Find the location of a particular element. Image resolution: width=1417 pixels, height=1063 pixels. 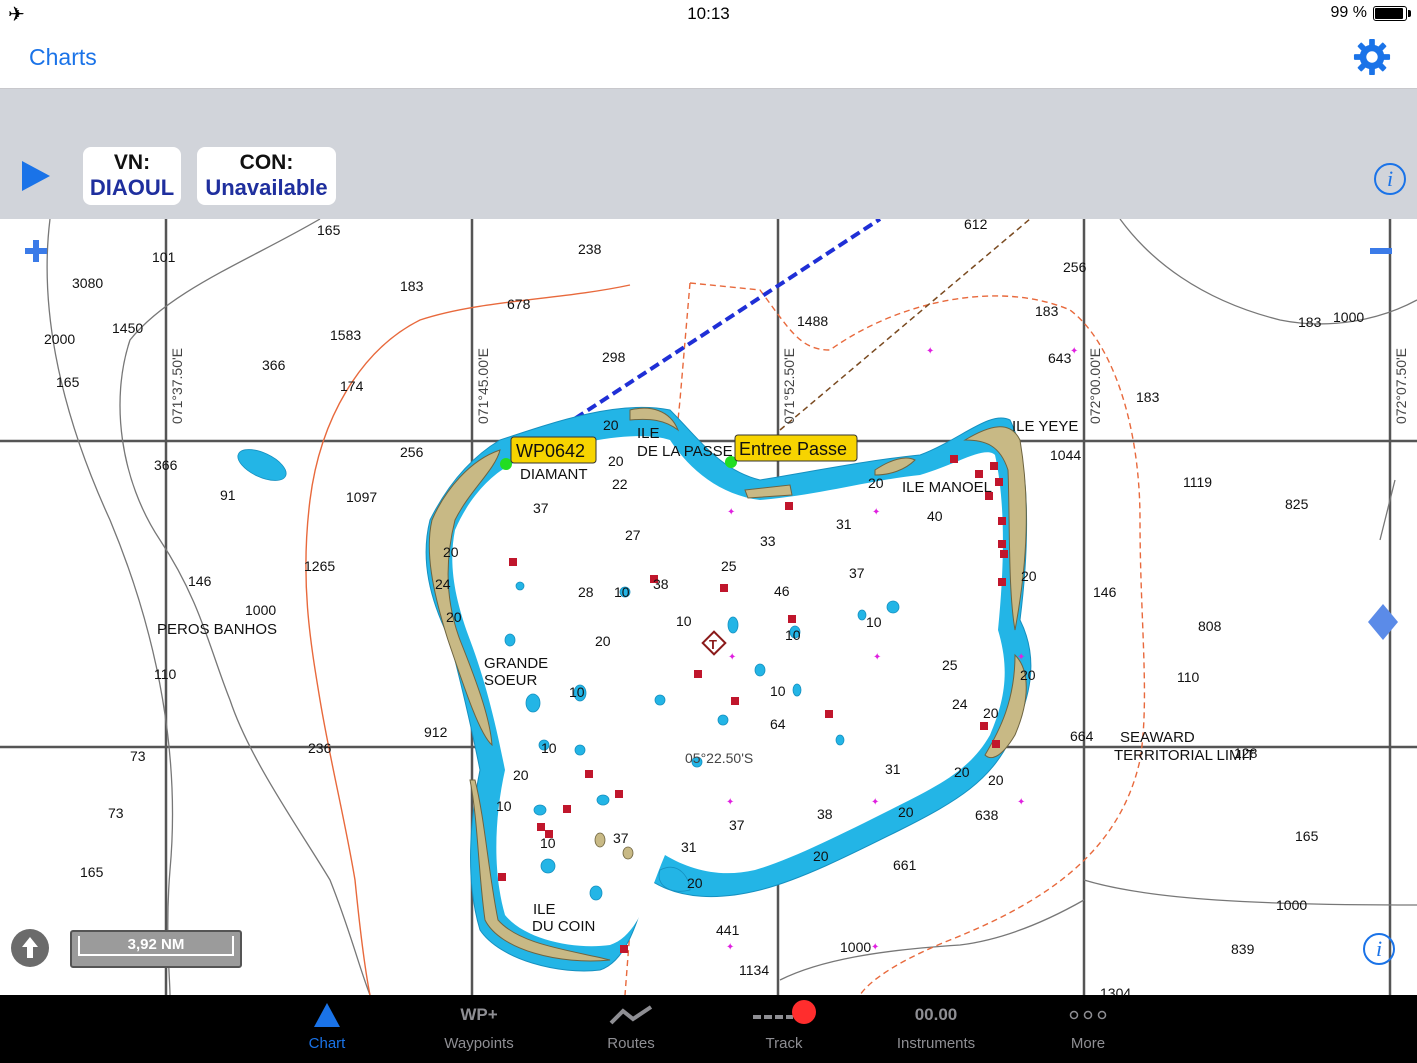

svg-text: 101 is located at coordinates (164, 257).